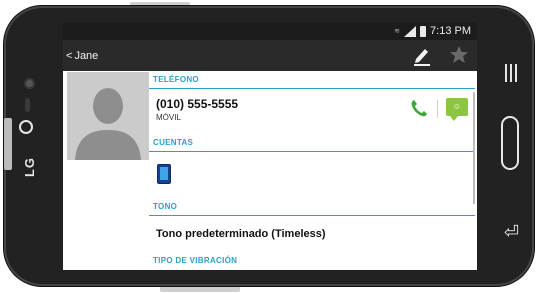 The height and width of the screenshot is (293, 540). What do you see at coordinates (437, 109) in the screenshot?
I see `action-divider` at bounding box center [437, 109].